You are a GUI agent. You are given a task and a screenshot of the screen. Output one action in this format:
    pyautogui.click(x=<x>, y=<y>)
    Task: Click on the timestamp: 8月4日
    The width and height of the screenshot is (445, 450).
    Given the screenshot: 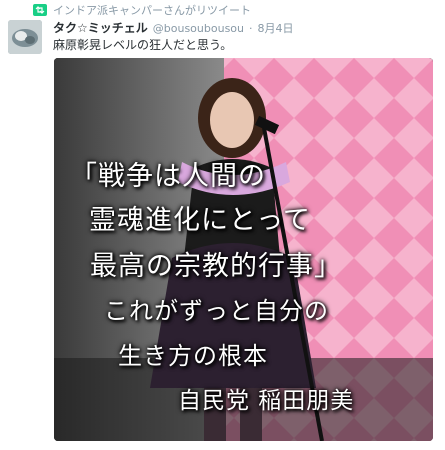 What is the action you would take?
    pyautogui.click(x=276, y=28)
    